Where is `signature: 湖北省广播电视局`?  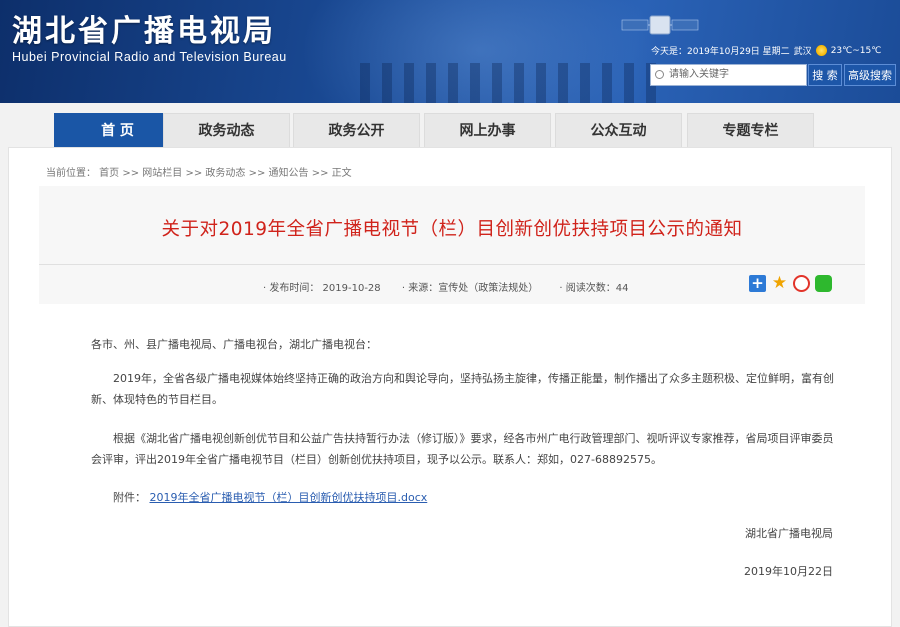 signature: 湖北省广播电视局 is located at coordinates (789, 533).